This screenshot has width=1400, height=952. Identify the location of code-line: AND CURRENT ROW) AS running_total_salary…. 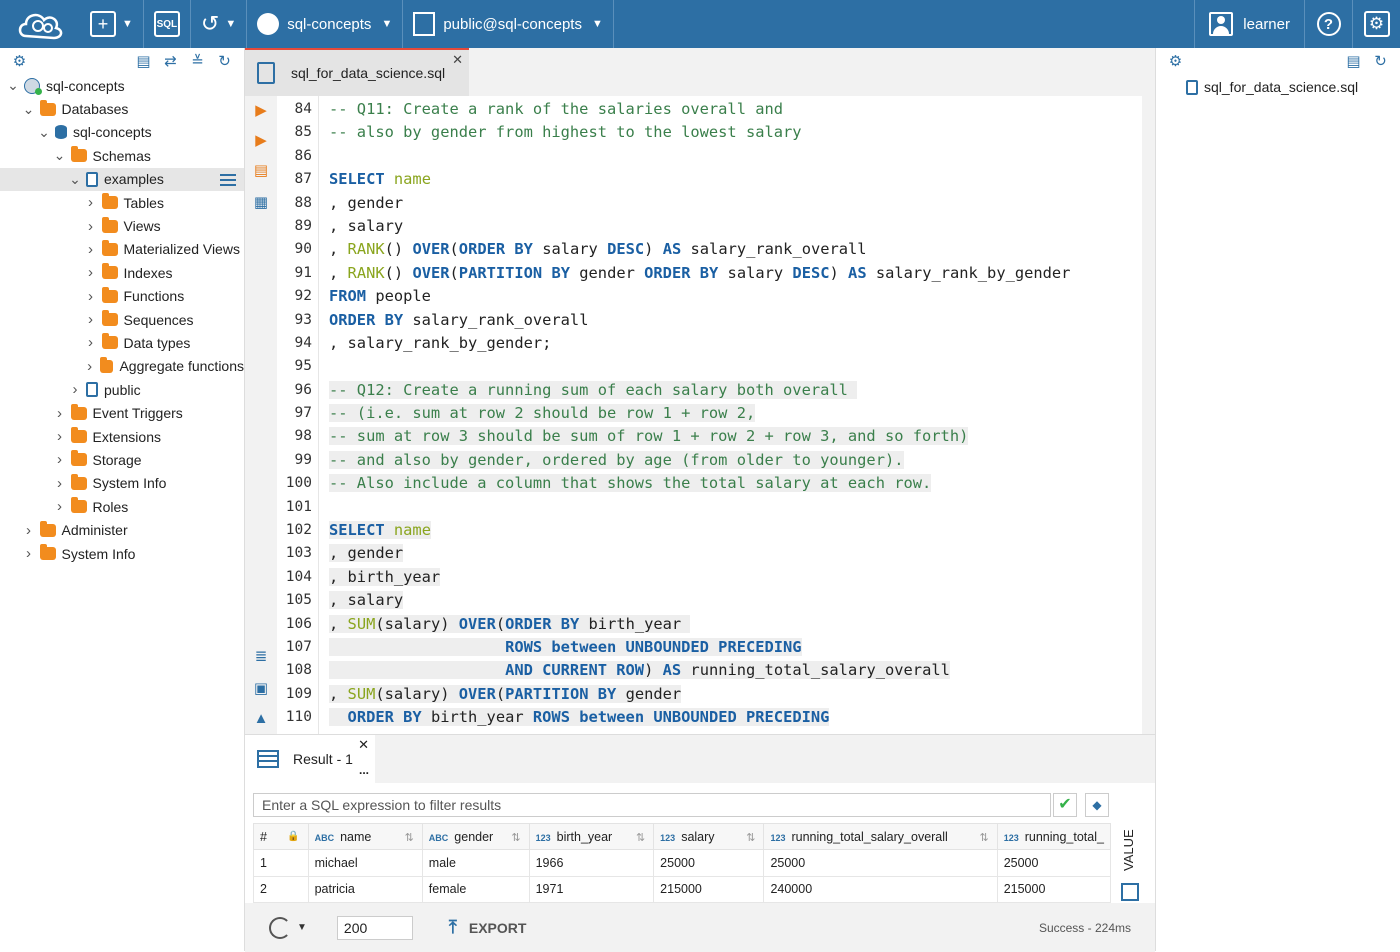
(735, 670).